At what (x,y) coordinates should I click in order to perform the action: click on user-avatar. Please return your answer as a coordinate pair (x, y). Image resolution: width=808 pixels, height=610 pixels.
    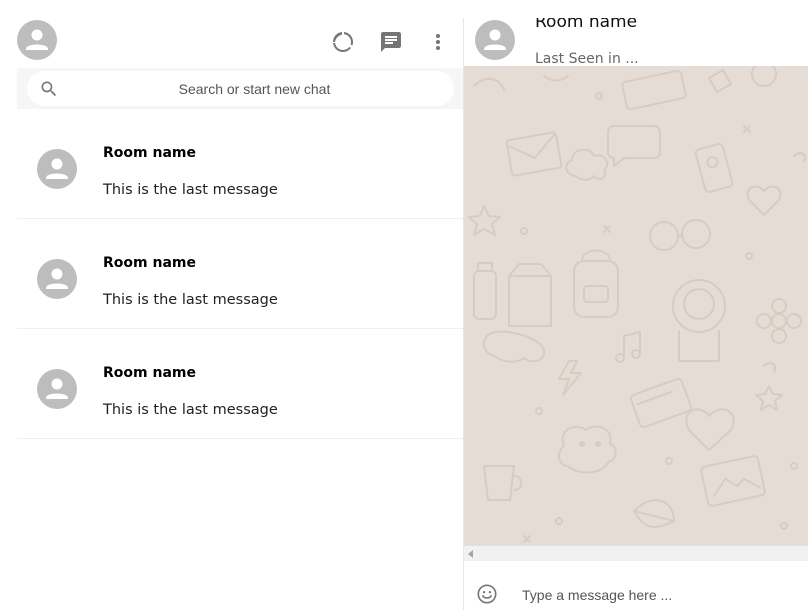
    Looking at the image, I should click on (37, 40).